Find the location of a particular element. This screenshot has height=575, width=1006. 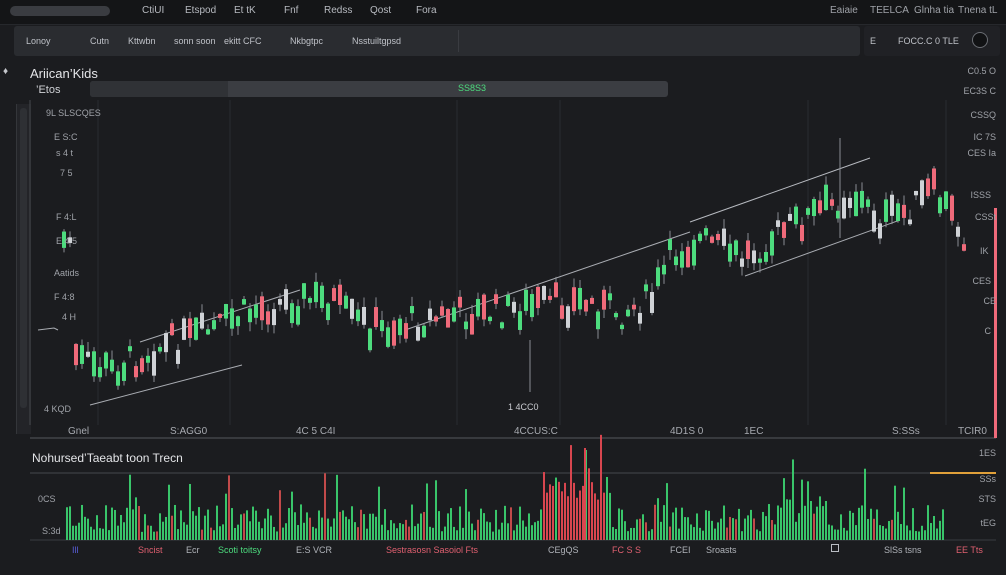

bottom-label: Ecr is located at coordinates (193, 550).